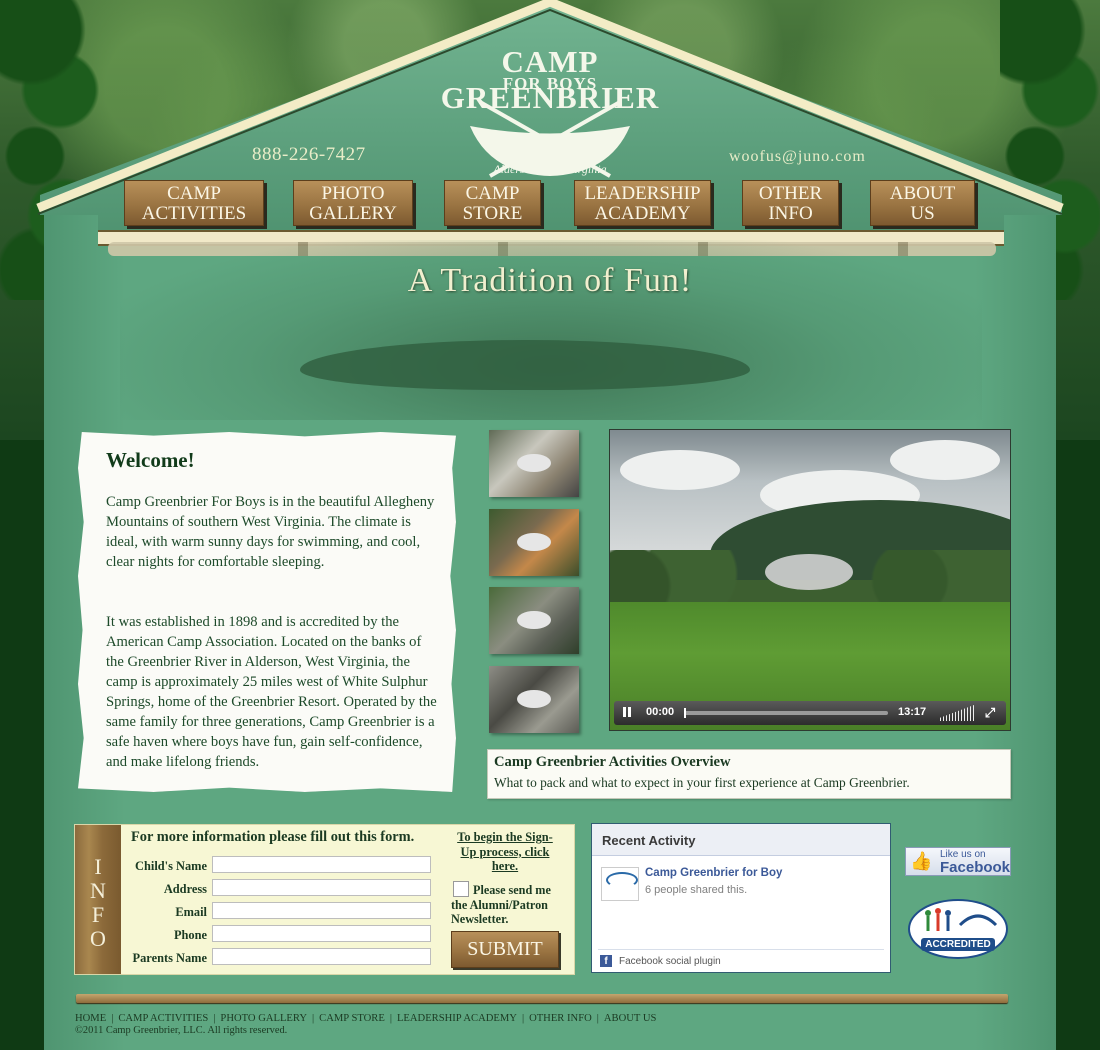 Image resolution: width=1100 pixels, height=1050 pixels. I want to click on childs-name-field, so click(321, 864).